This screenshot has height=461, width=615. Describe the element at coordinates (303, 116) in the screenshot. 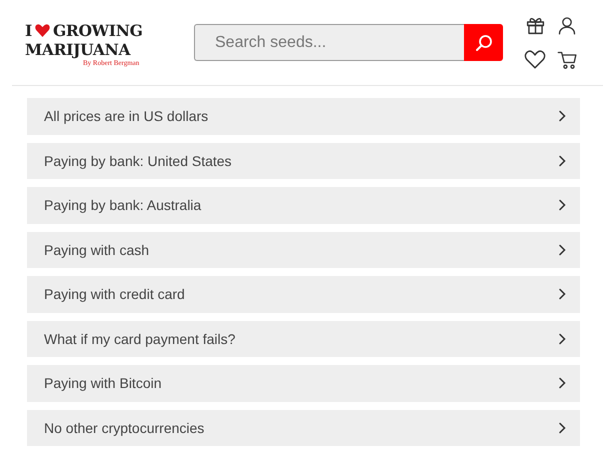

I see `faq-item: All prices are in US dollars` at that location.